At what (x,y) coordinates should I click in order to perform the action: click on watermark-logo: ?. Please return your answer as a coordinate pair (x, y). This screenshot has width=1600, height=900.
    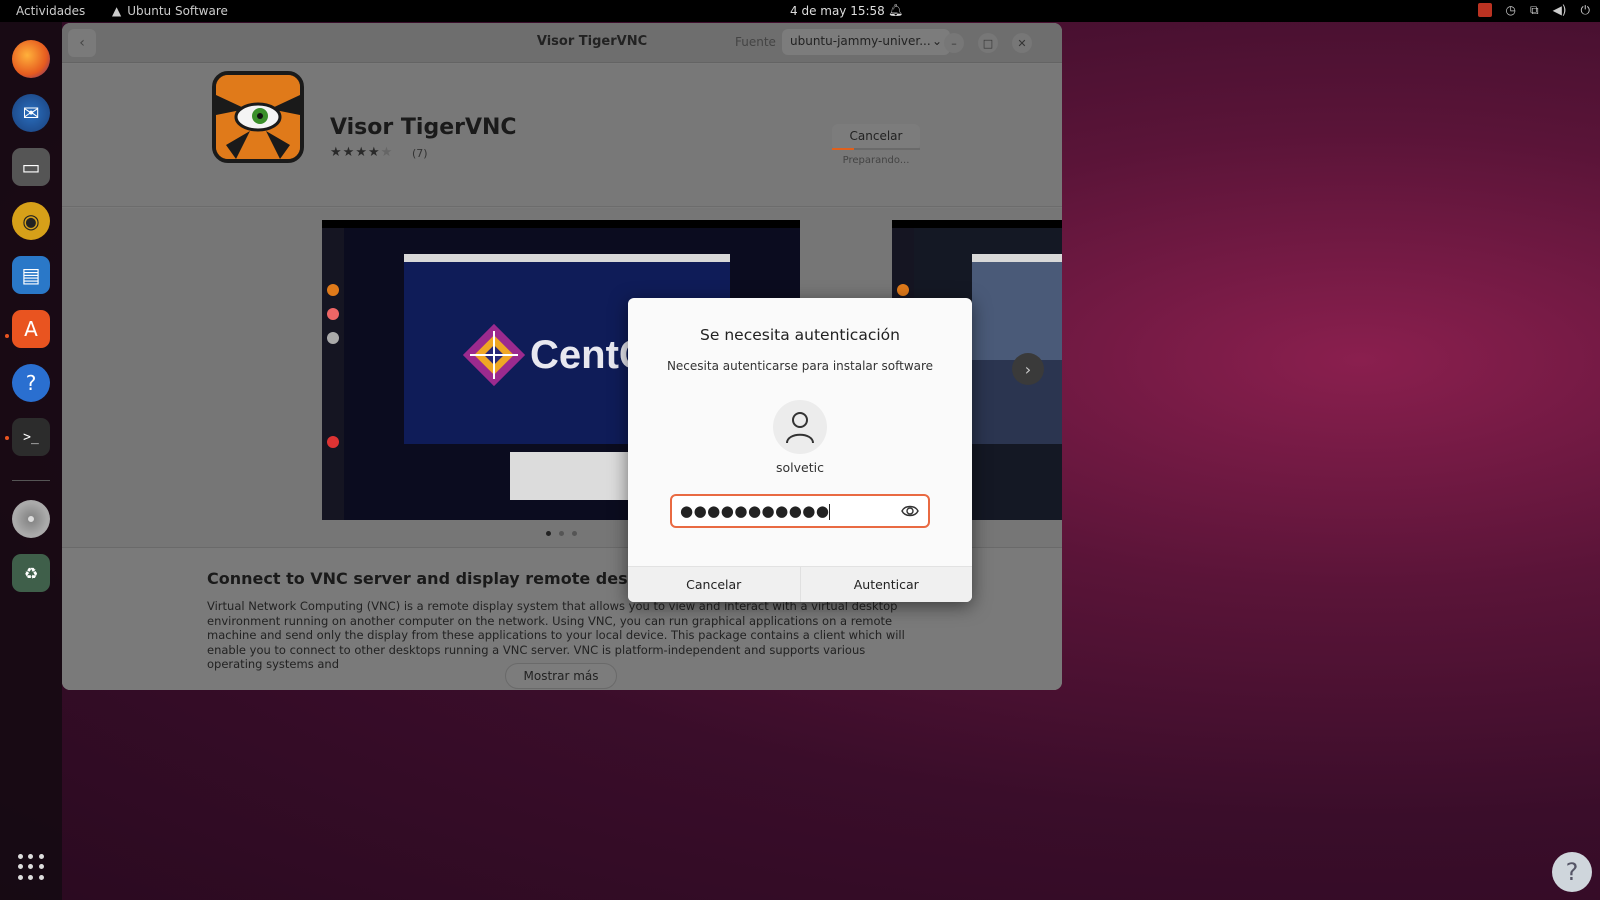
    Looking at the image, I should click on (1572, 872).